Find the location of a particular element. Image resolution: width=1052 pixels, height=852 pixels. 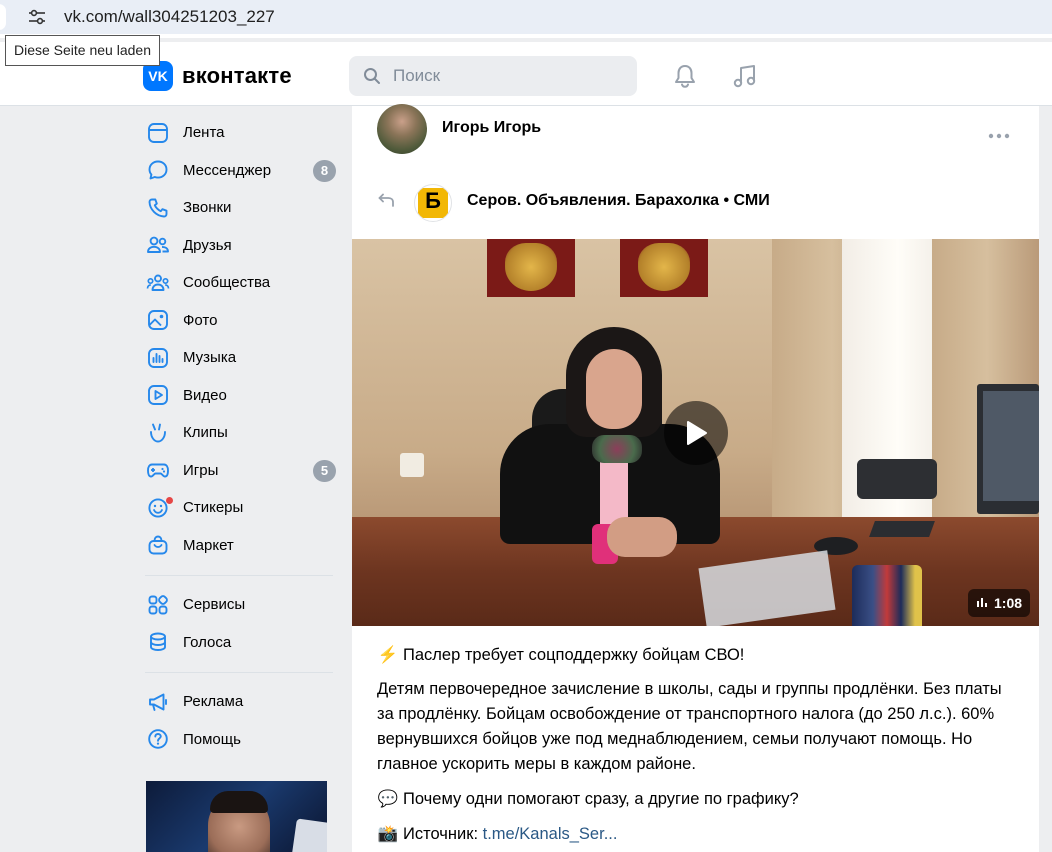

sidebar-item-market: Маркет is located at coordinates (242, 546).